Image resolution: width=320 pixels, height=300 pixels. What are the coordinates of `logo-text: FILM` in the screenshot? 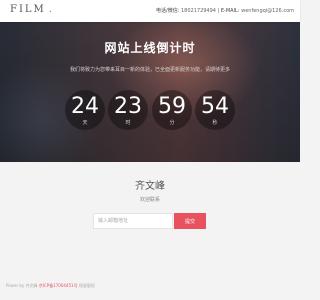 It's located at (28, 9).